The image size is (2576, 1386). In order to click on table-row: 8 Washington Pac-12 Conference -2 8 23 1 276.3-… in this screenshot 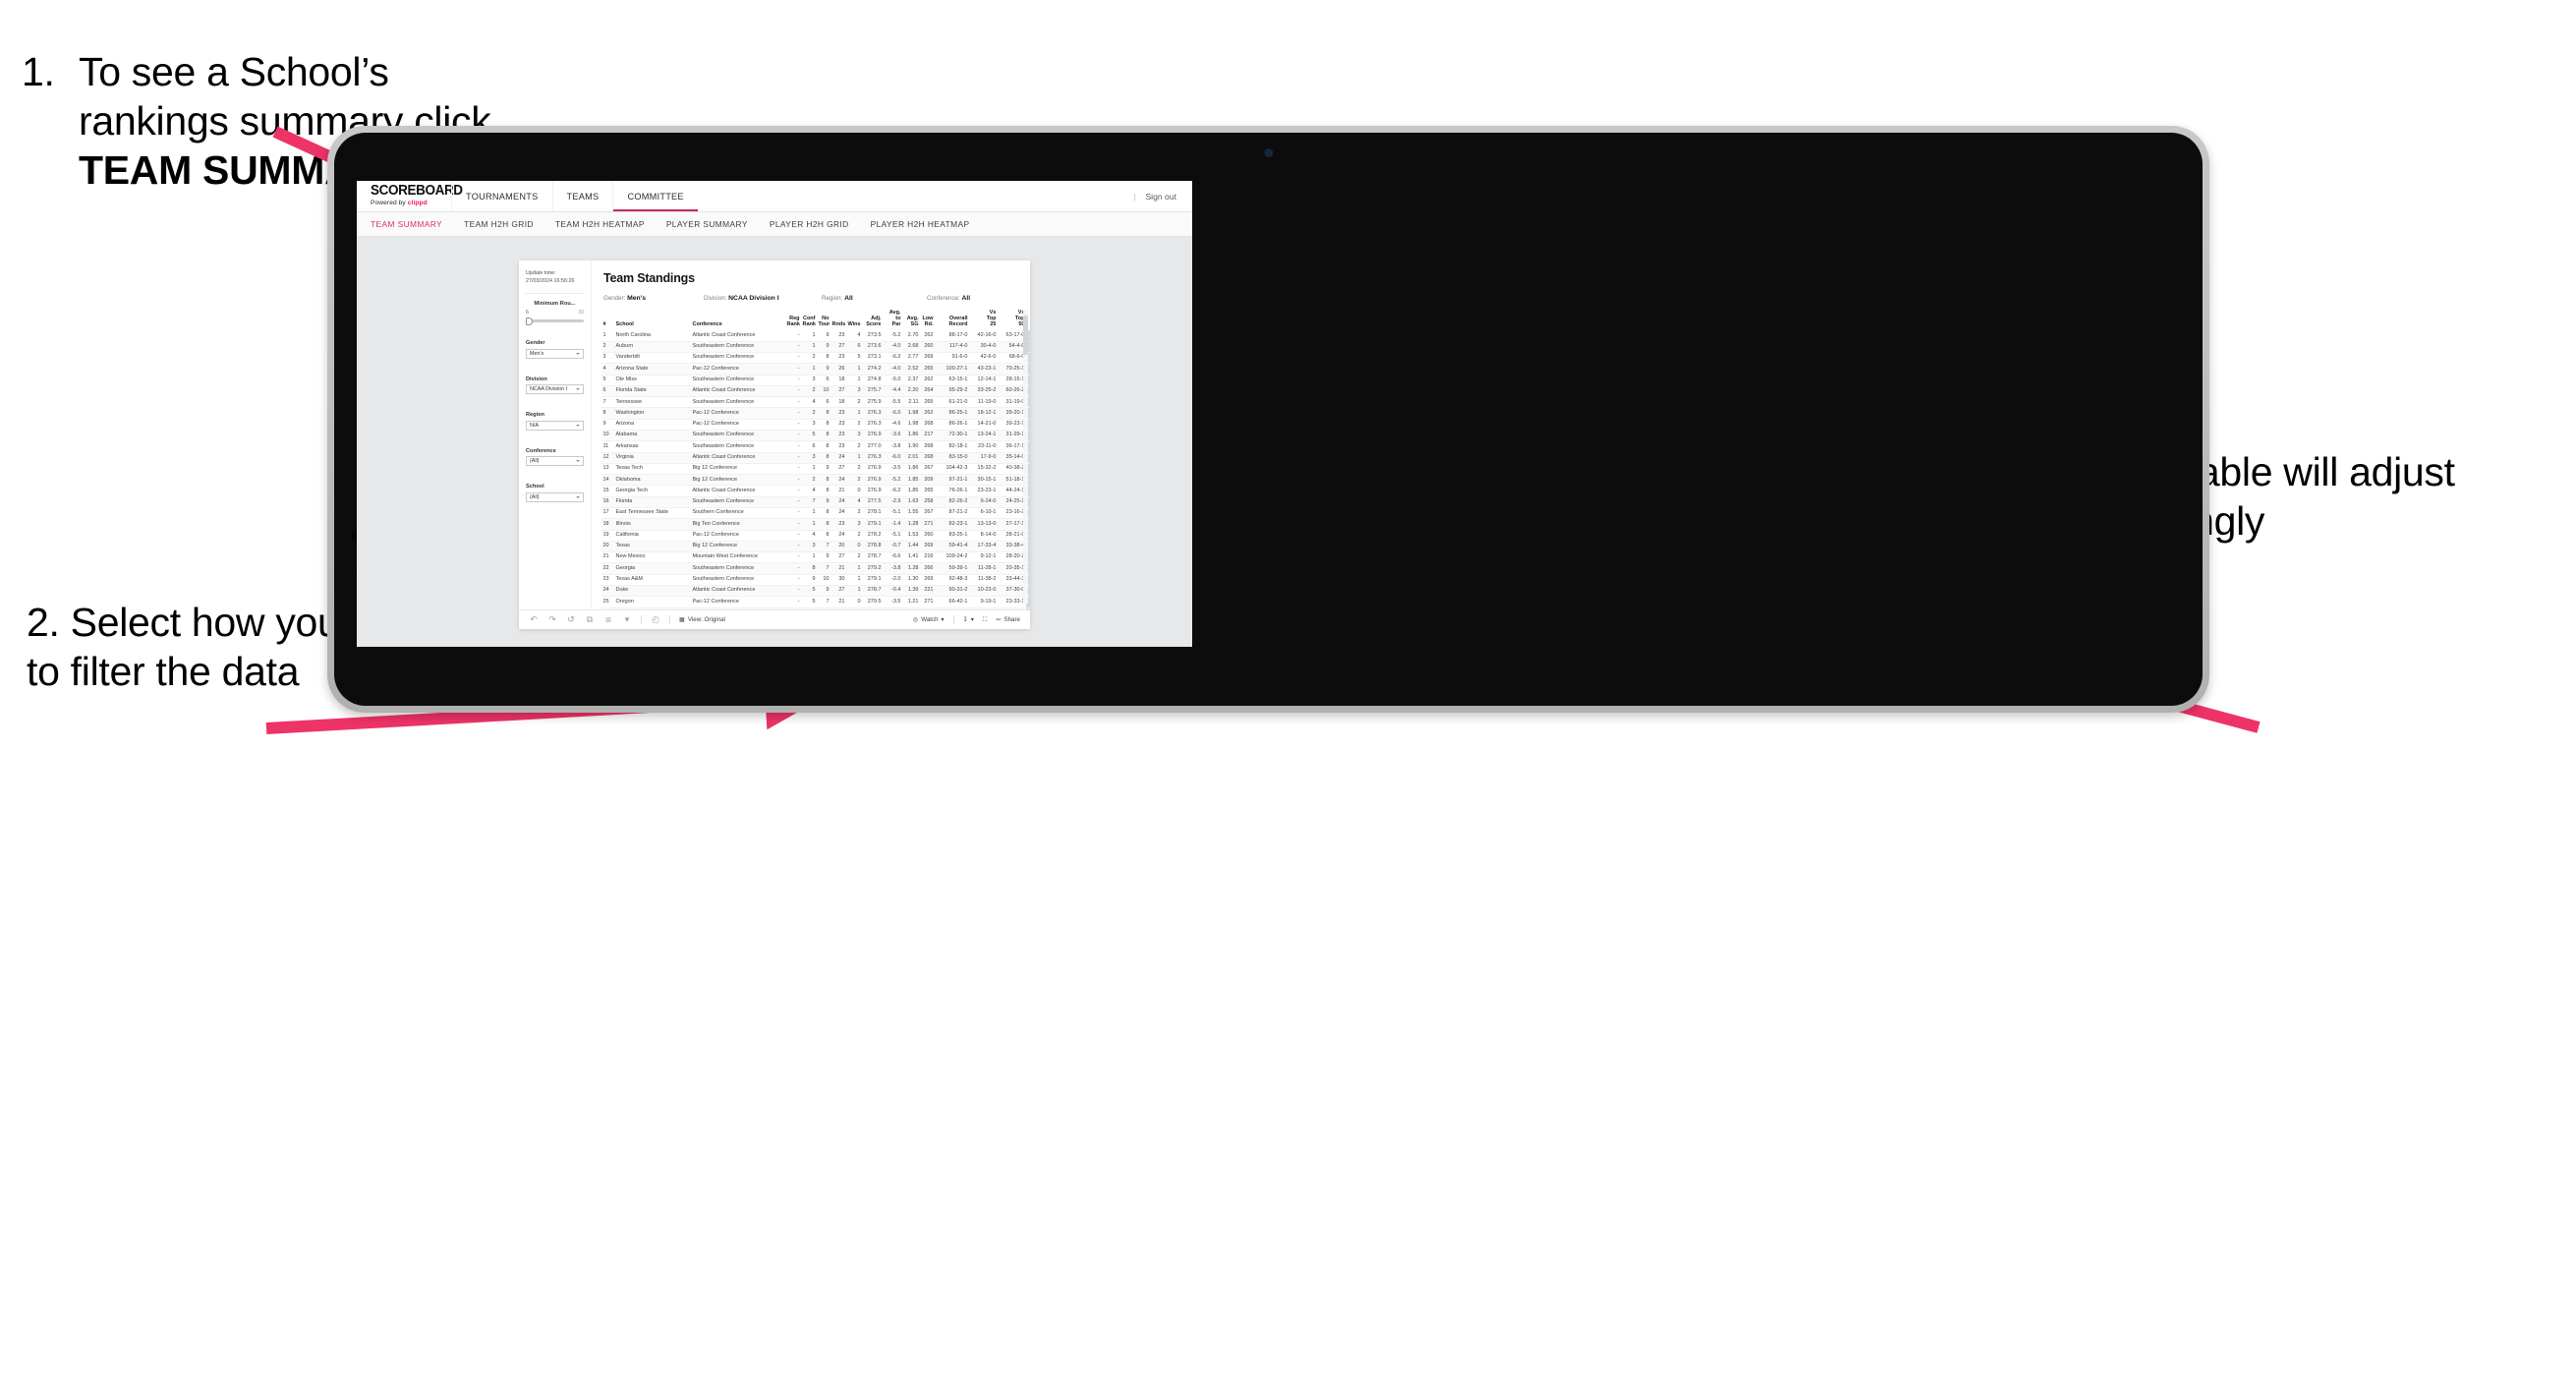, I will do `click(815, 414)`.